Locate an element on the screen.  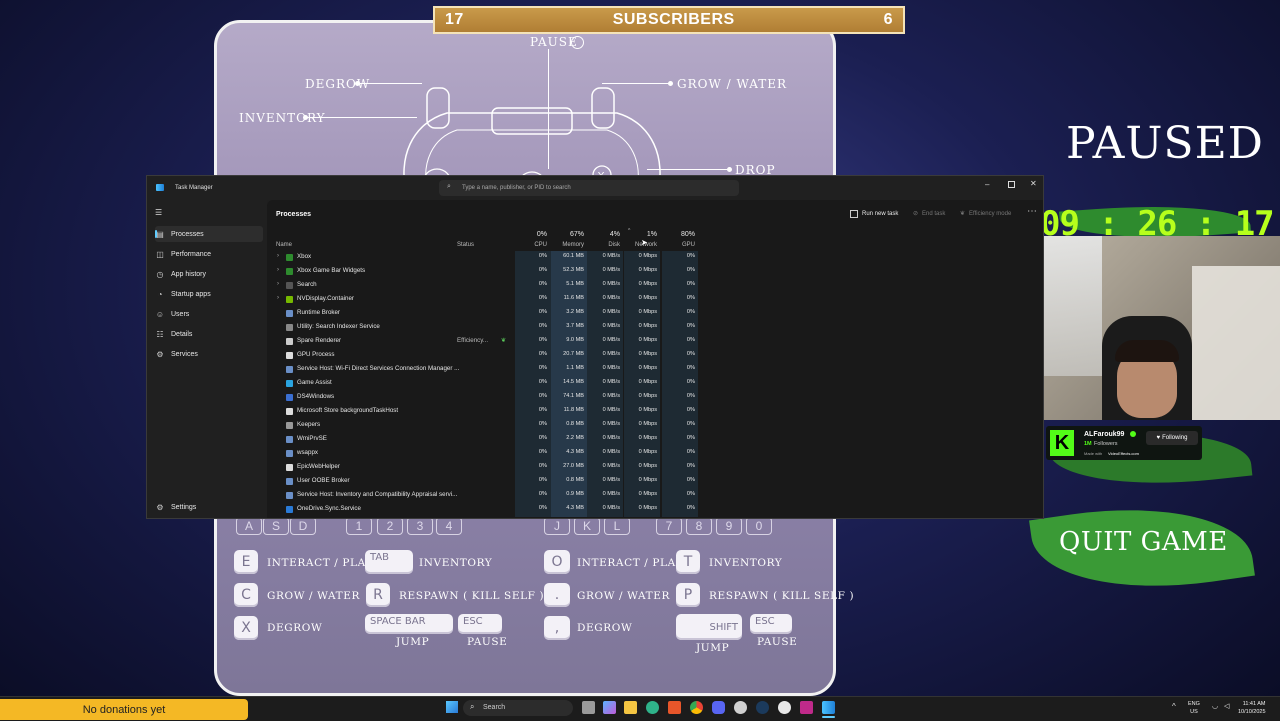
more-options-icon: ⋯ is located at coordinates (1032, 211).